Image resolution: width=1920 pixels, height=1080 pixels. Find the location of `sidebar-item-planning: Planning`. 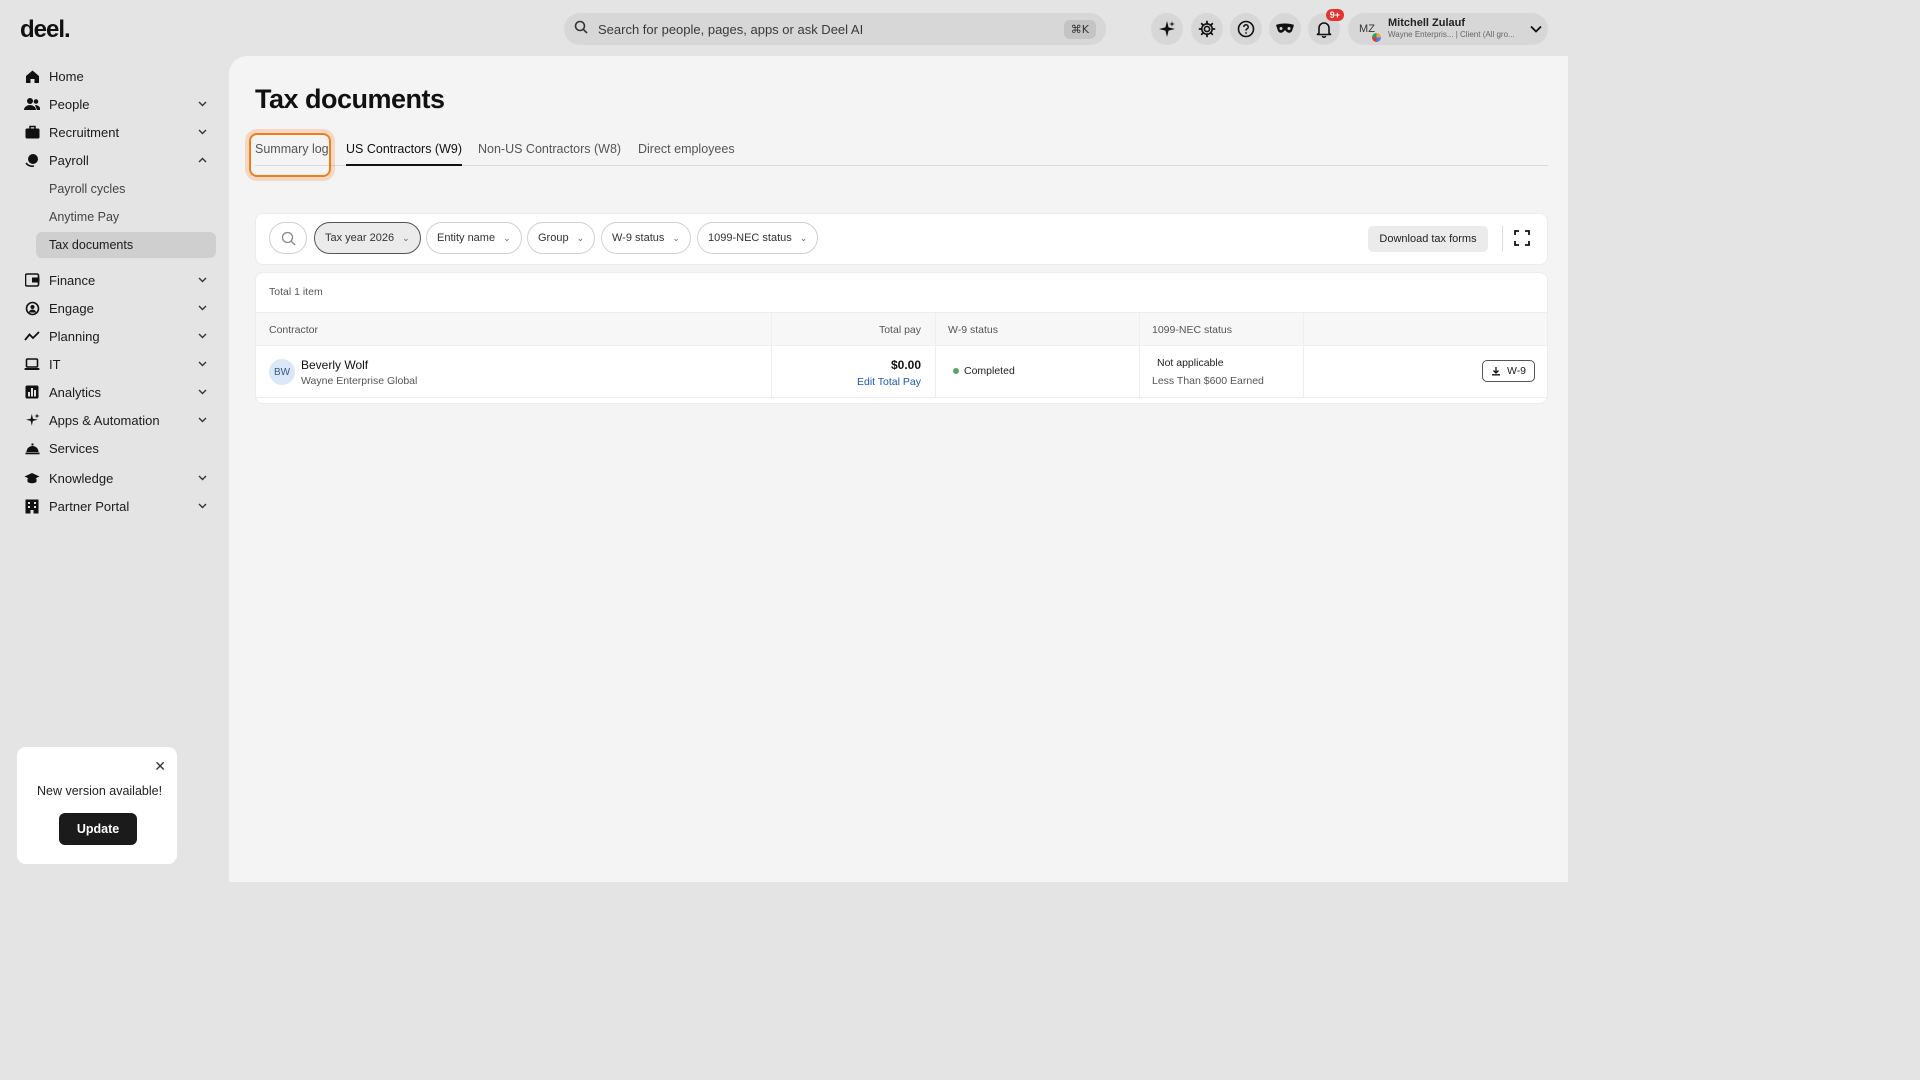

sidebar-item-planning: Planning is located at coordinates (116, 336).